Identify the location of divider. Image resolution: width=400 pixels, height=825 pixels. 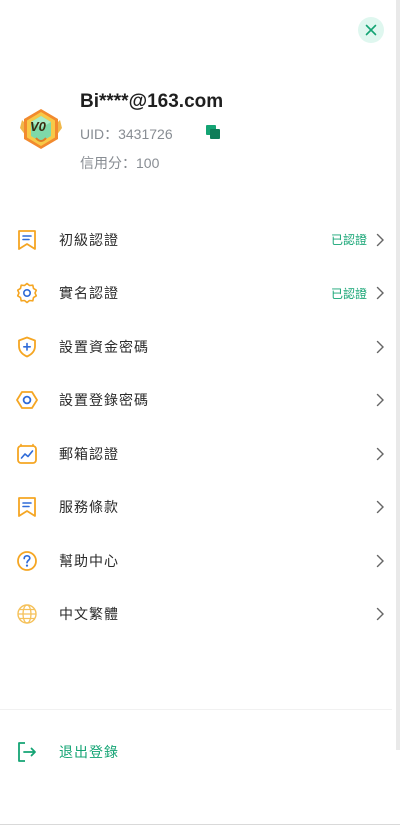
(196, 709).